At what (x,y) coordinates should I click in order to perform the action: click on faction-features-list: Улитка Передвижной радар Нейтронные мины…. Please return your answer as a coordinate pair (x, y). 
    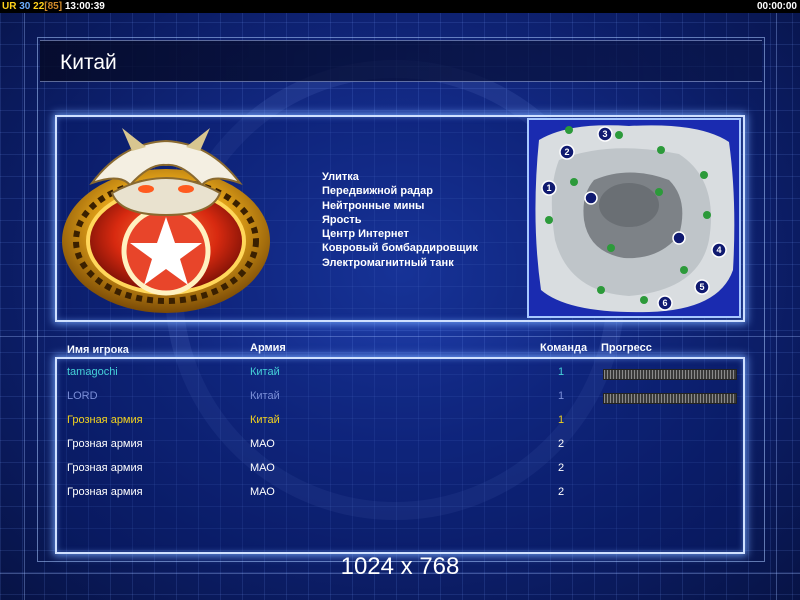
    Looking at the image, I should click on (400, 220).